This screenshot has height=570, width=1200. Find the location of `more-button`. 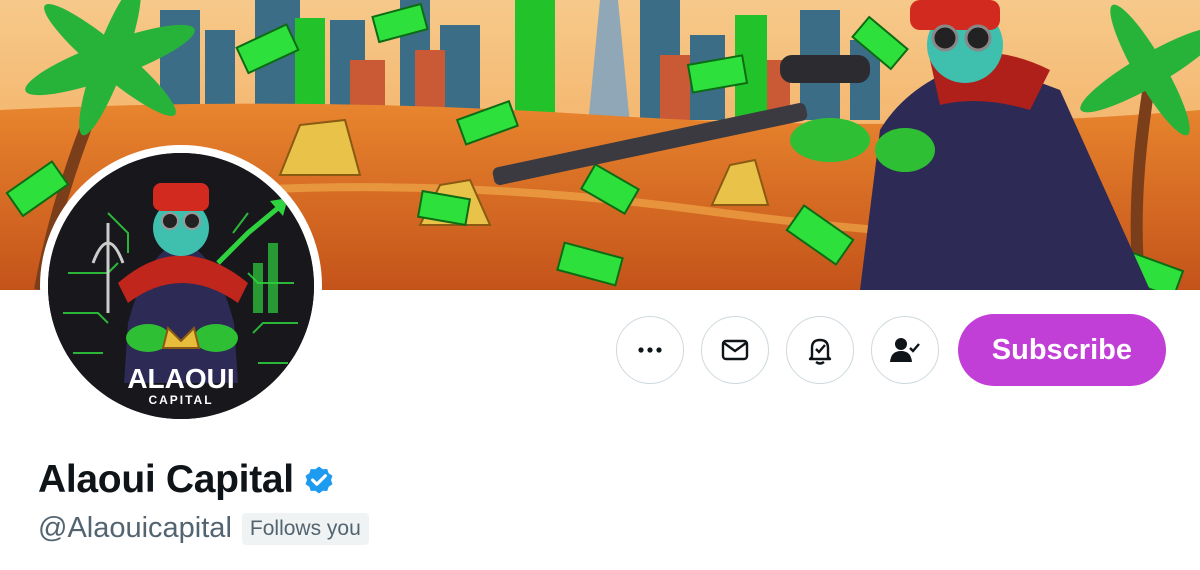

more-button is located at coordinates (649, 350).